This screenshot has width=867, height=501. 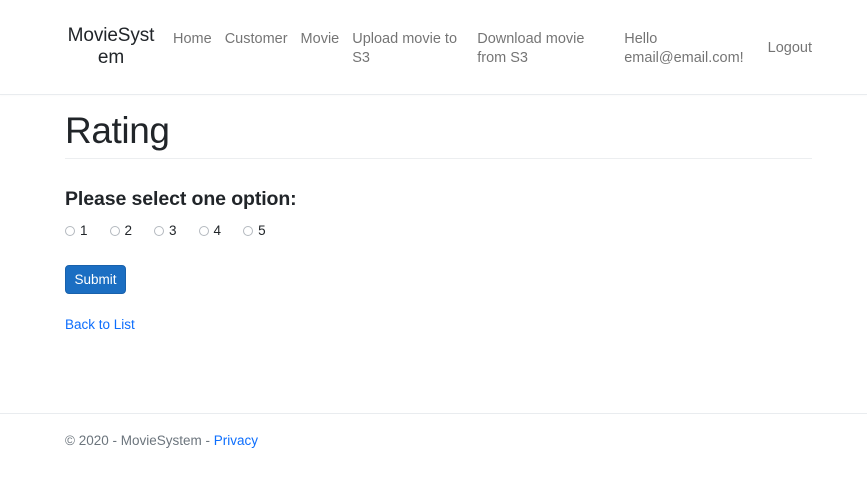 I want to click on footer-text: © 2020 - MovieSystem - Privacy, so click(x=161, y=441).